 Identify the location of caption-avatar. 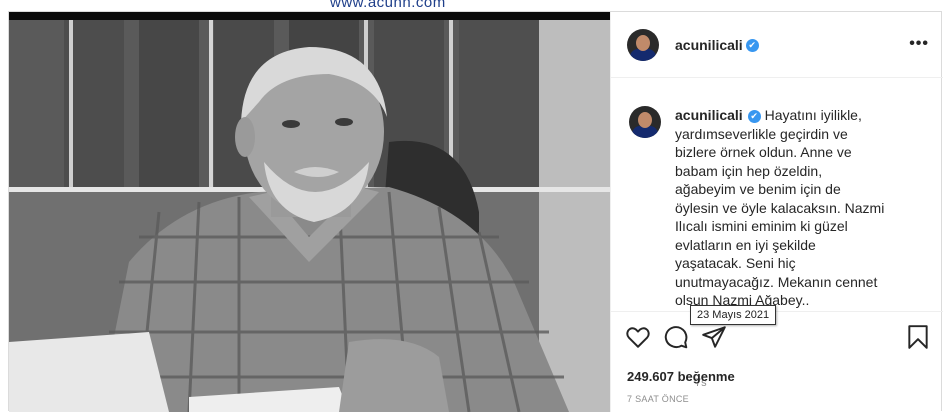
(645, 122).